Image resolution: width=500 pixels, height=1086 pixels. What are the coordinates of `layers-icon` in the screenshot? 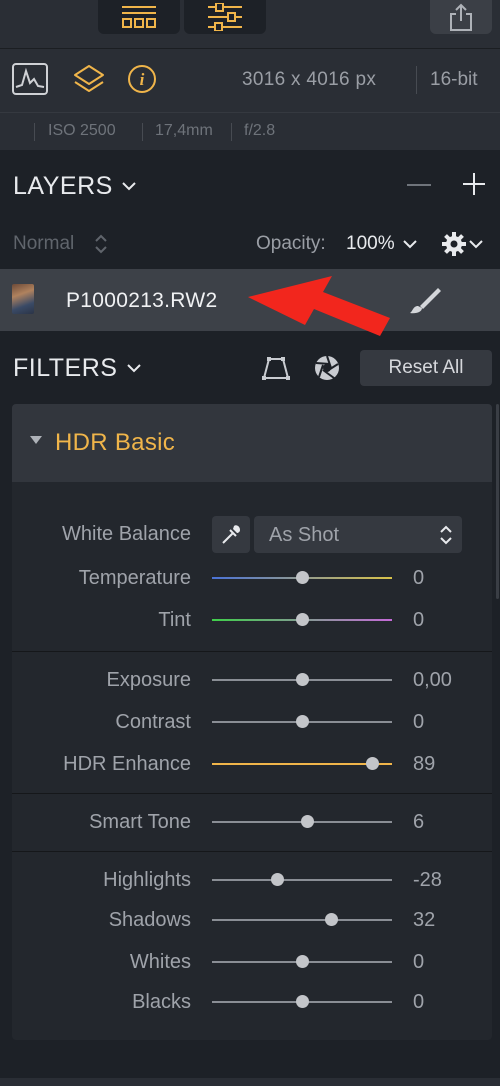 It's located at (89, 80).